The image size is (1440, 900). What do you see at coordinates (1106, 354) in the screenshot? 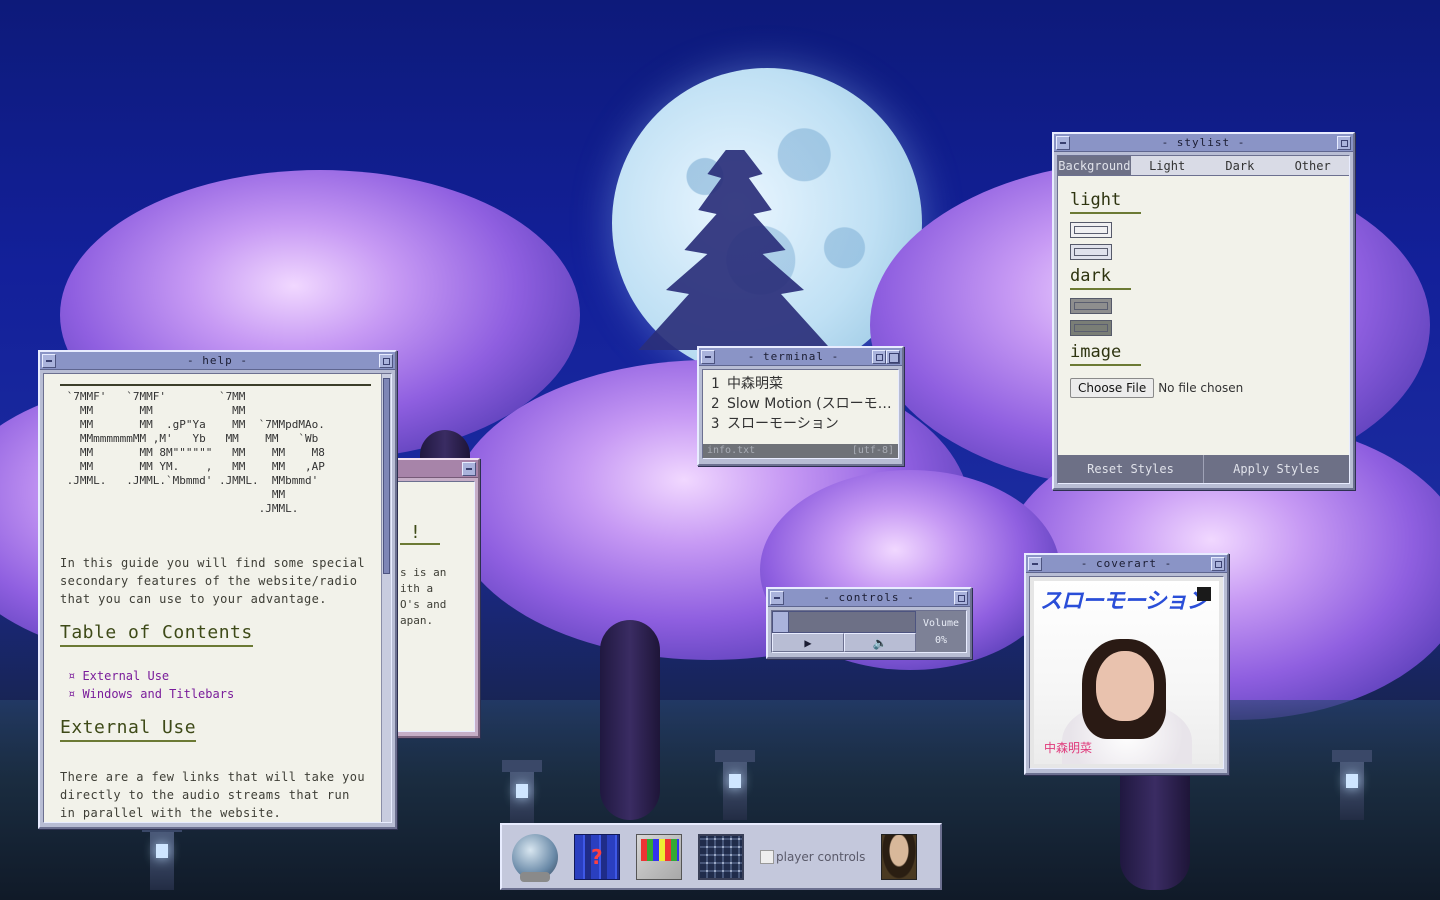
I see `image-heading: image` at bounding box center [1106, 354].